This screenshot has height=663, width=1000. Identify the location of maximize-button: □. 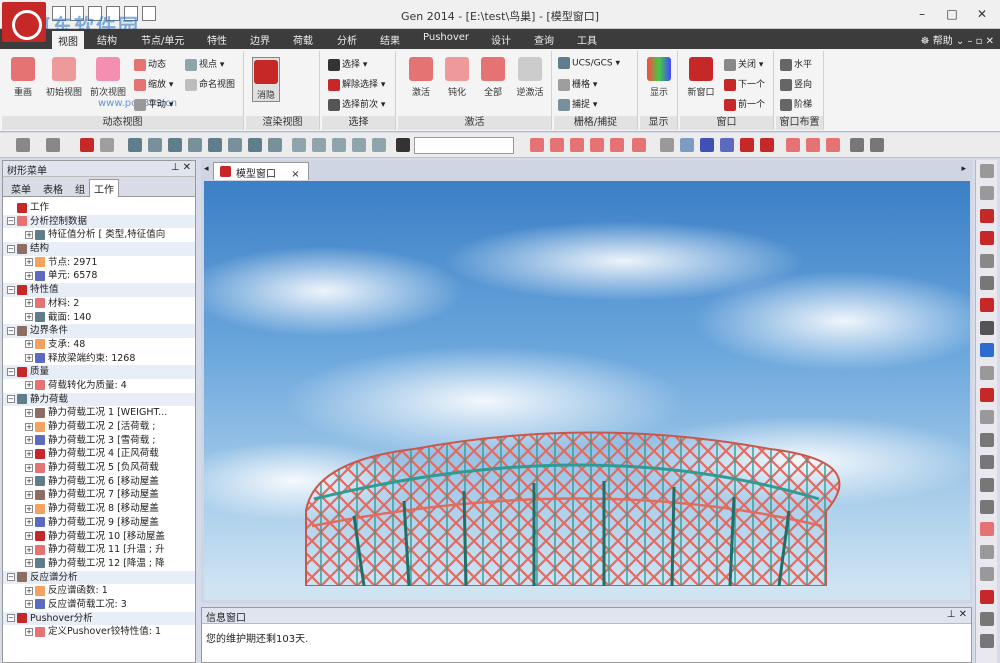
(952, 14).